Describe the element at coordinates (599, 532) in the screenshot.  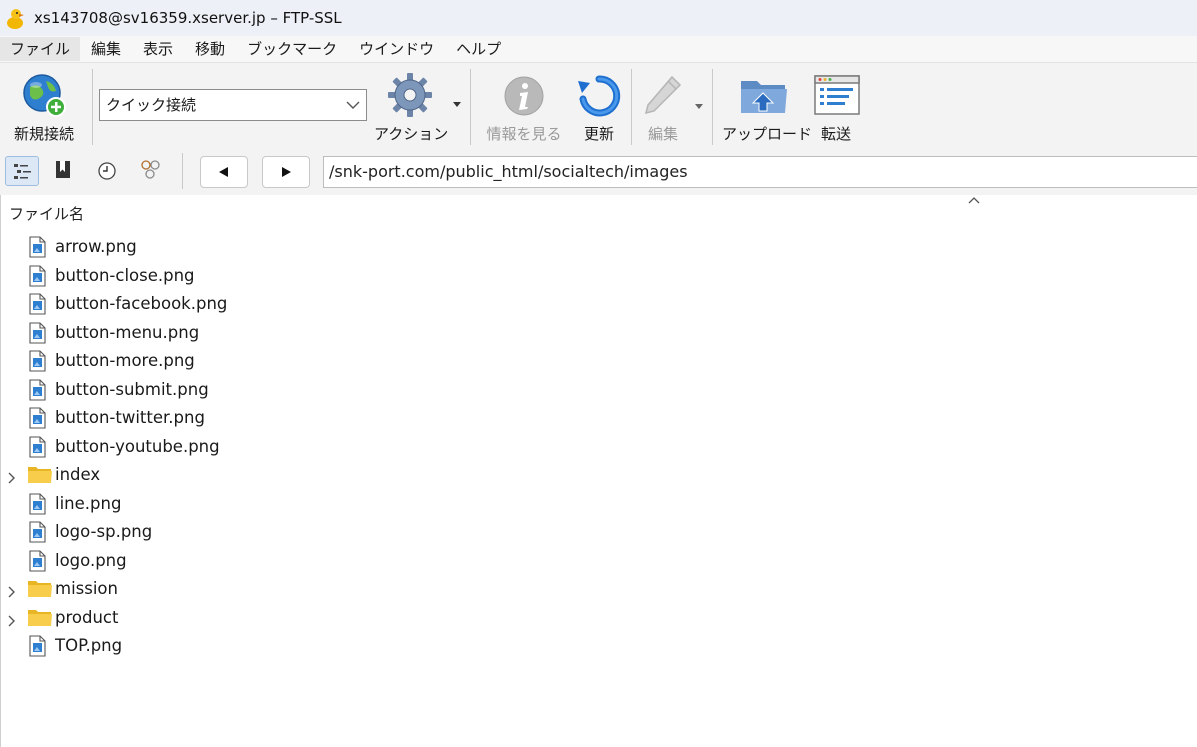
I see `file-row: logo-sp.png` at that location.